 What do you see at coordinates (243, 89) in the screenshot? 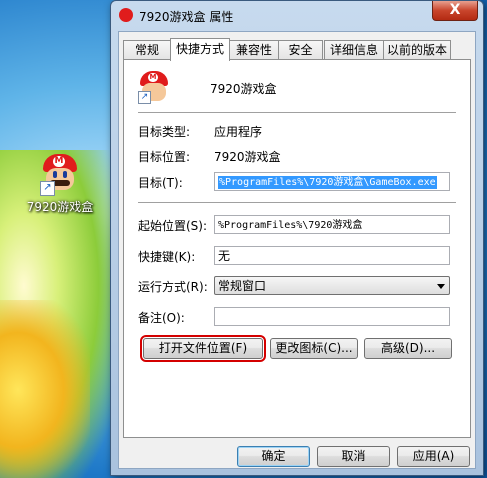
I see `shortcut-name: 7920游戏盒` at bounding box center [243, 89].